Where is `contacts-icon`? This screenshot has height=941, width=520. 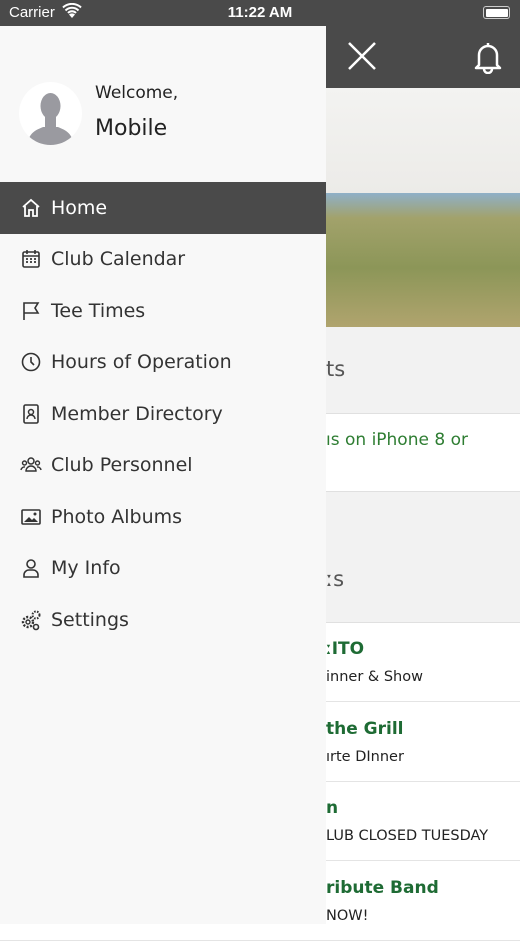 contacts-icon is located at coordinates (31, 413).